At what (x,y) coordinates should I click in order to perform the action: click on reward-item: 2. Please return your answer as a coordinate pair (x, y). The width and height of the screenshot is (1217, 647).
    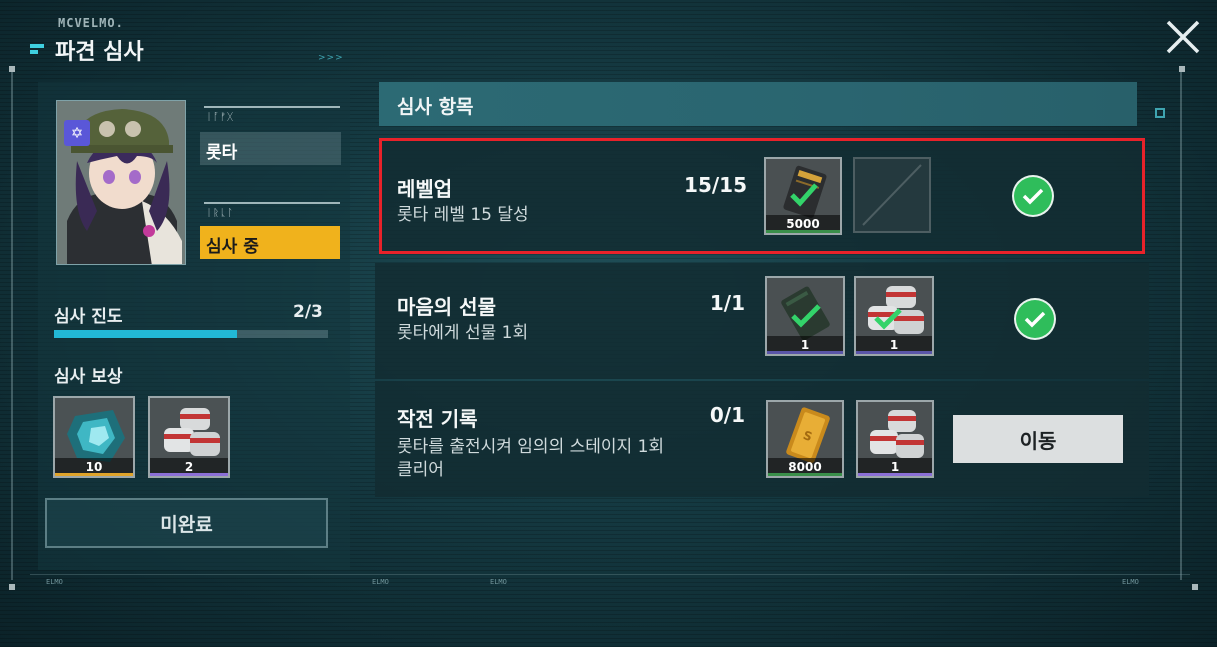
    Looking at the image, I should click on (189, 437).